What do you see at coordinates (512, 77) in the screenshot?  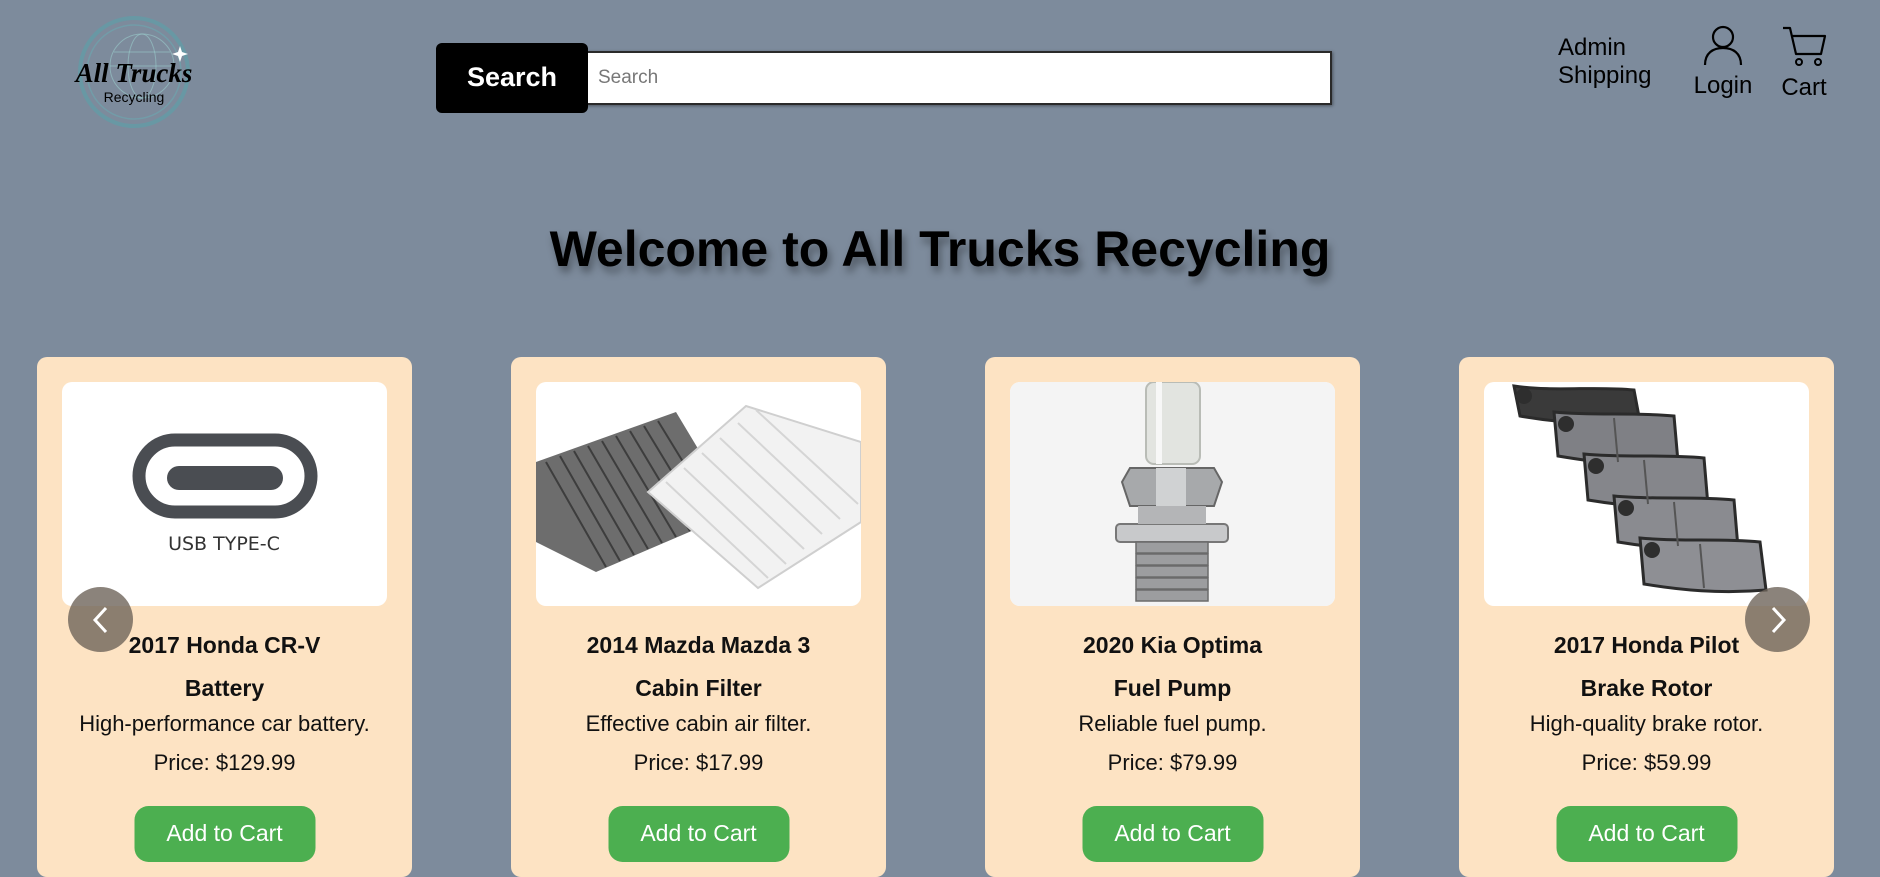 I see `search-button: Search` at bounding box center [512, 77].